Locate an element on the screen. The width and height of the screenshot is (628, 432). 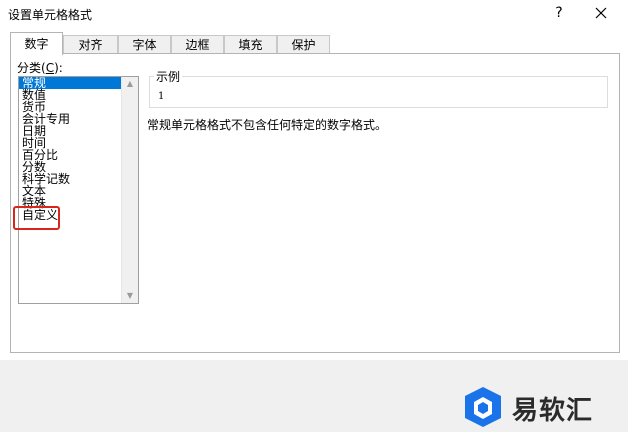
scroll-down-icon: ▼ is located at coordinates (130, 296).